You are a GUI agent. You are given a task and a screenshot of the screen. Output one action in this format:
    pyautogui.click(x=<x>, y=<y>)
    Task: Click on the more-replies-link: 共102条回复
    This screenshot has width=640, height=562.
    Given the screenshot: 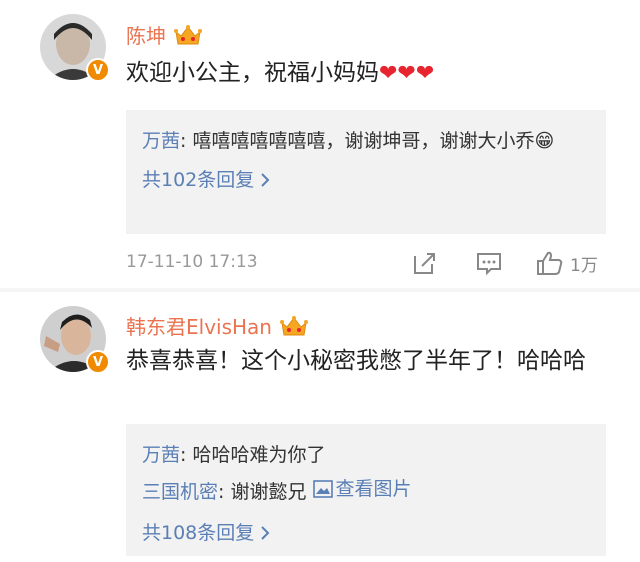 What is the action you would take?
    pyautogui.click(x=206, y=180)
    